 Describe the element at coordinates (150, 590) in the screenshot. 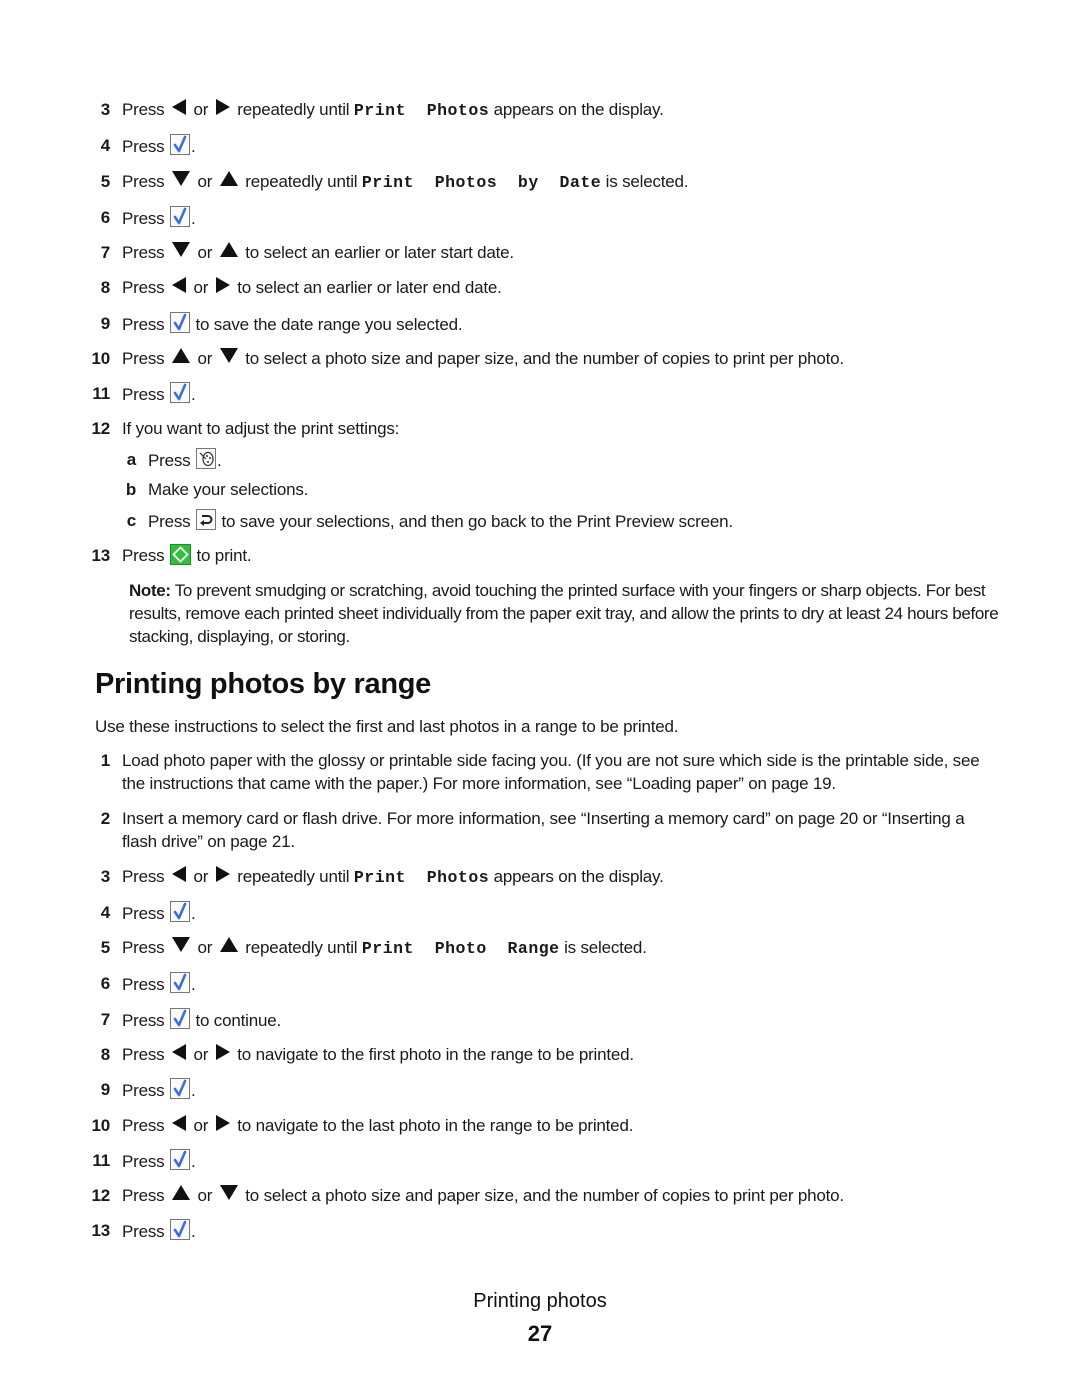

I see `note-label: Note:` at that location.